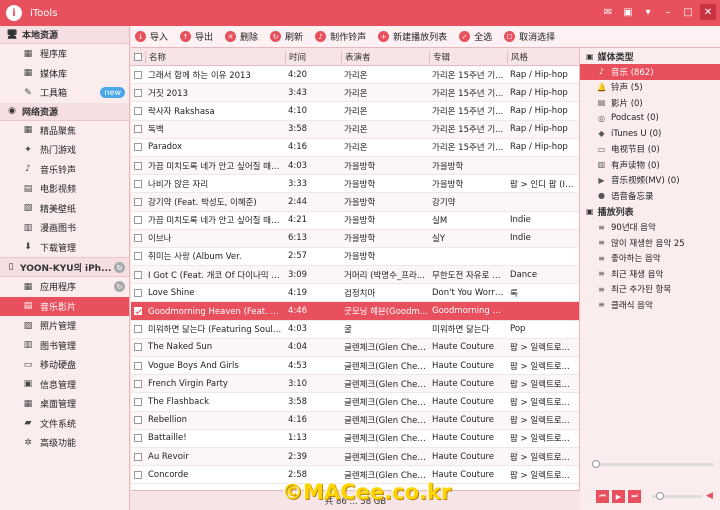  I want to click on sidebar-item-movies: ▤ 电影视频, so click(64, 189).